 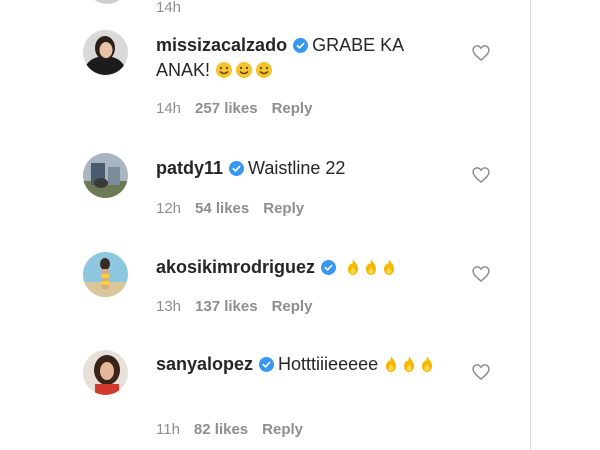 What do you see at coordinates (226, 108) in the screenshot?
I see `likes-count: 257 likes` at bounding box center [226, 108].